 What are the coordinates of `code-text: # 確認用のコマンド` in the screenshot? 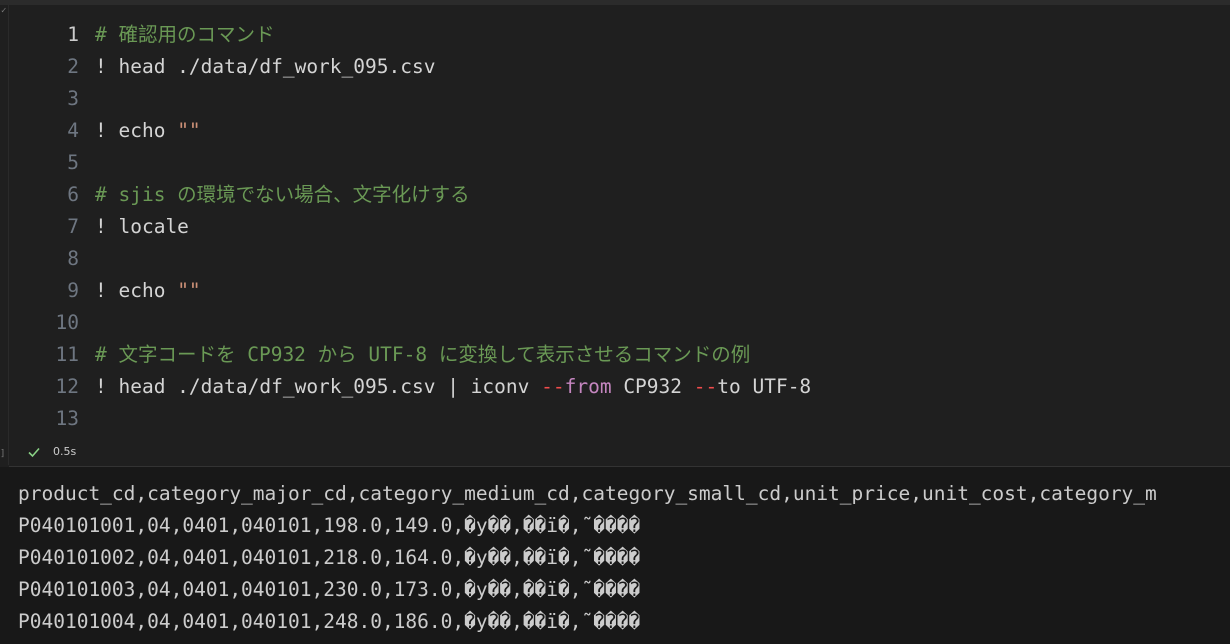 It's located at (184, 35).